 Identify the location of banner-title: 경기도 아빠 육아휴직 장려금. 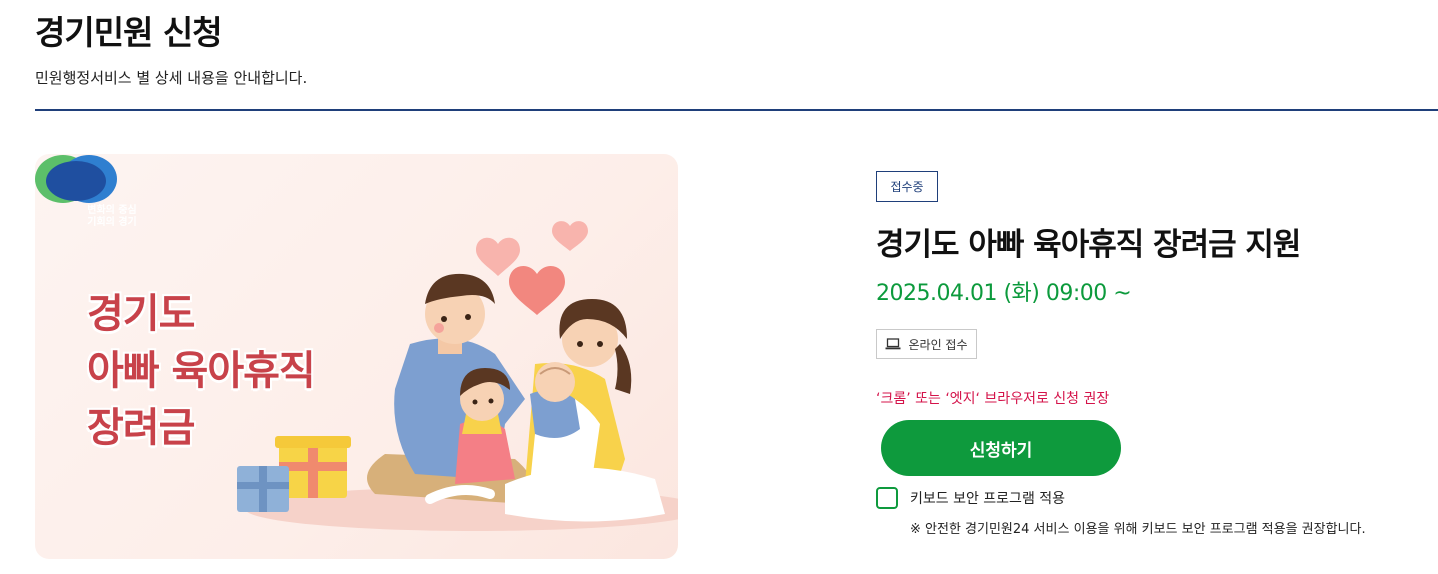
(201, 371).